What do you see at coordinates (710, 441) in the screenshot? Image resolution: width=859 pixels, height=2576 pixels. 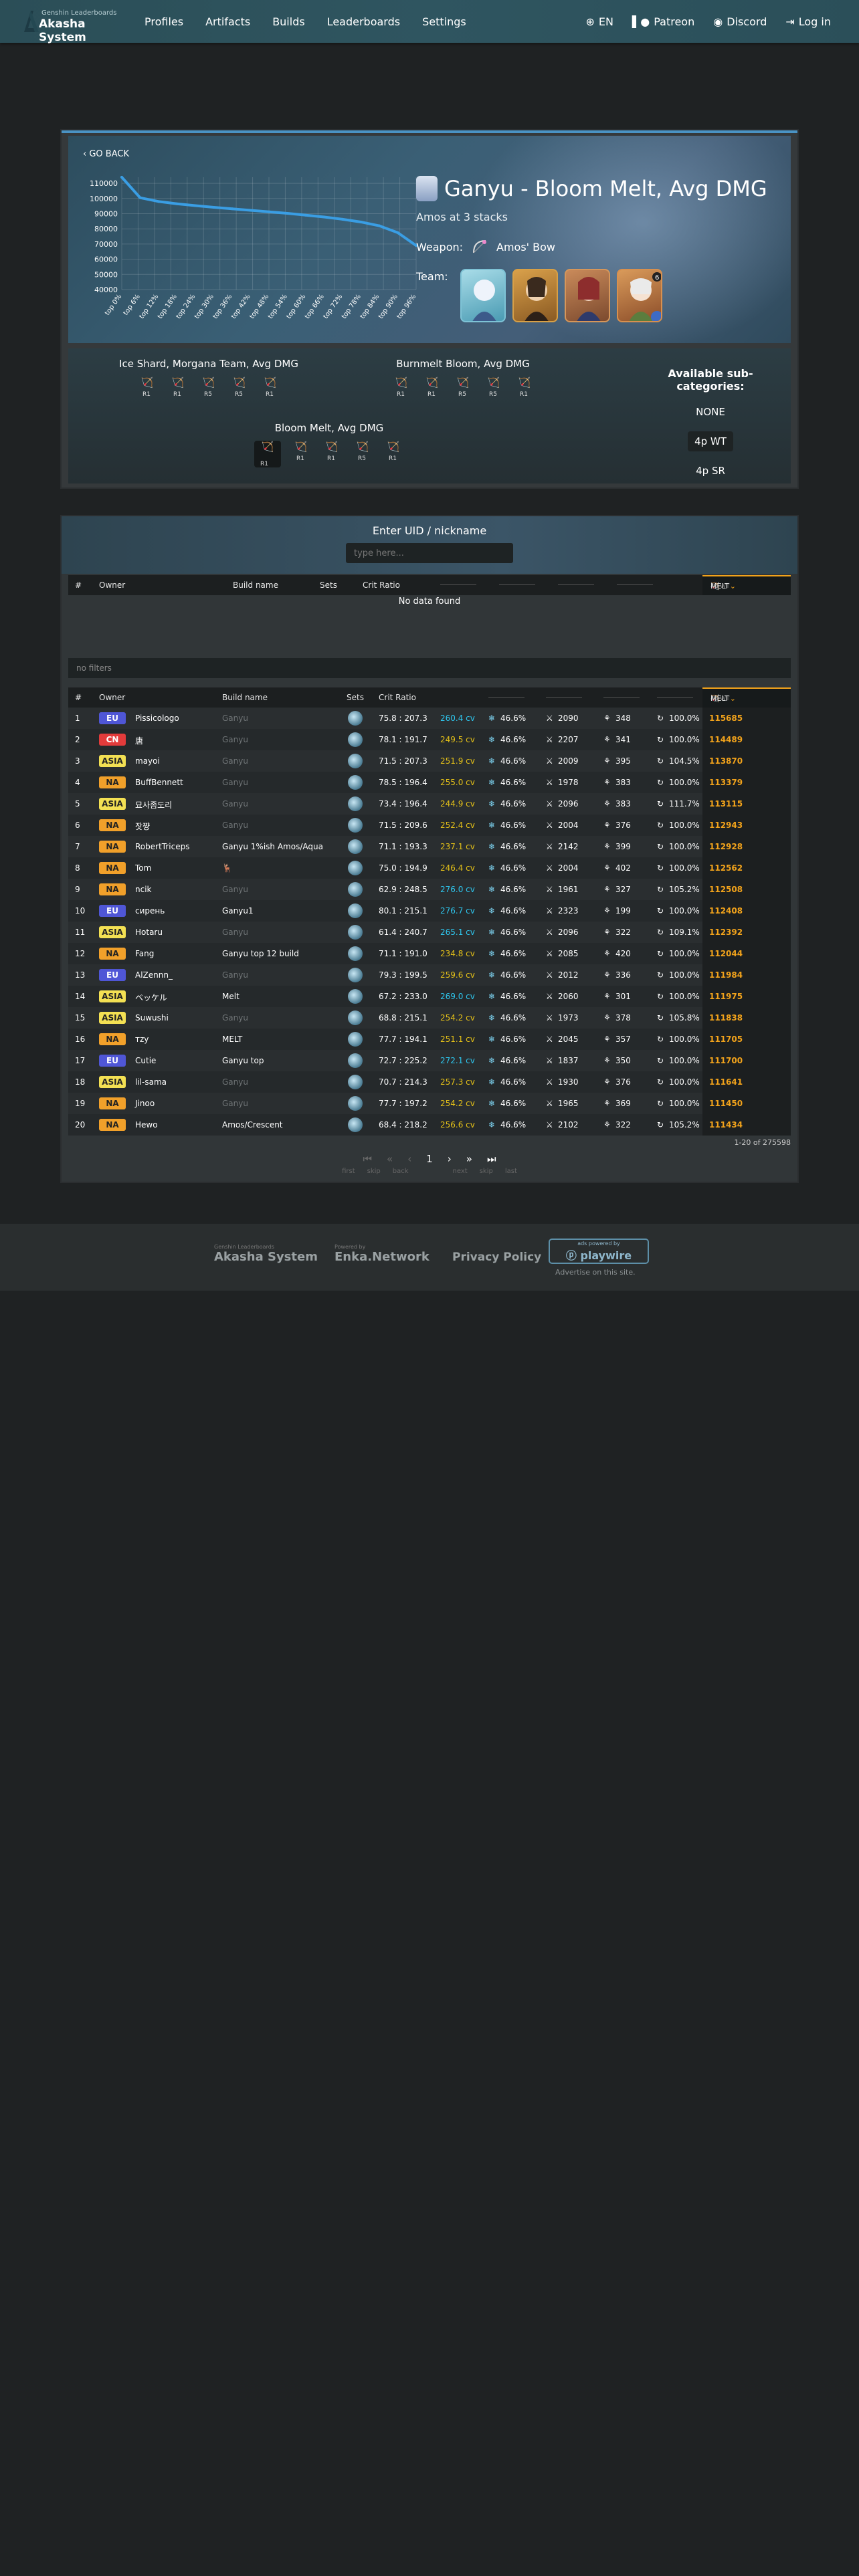 I see `subcat-4p-wt: 4p WT` at bounding box center [710, 441].